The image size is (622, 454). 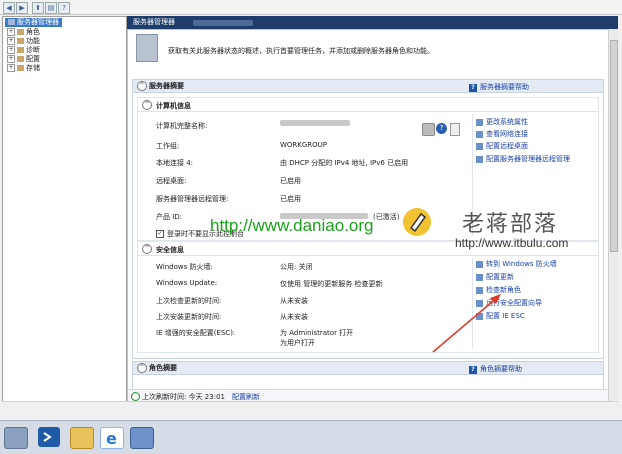 I want to click on vertical-scrollbar-thumb, so click(x=614, y=146).